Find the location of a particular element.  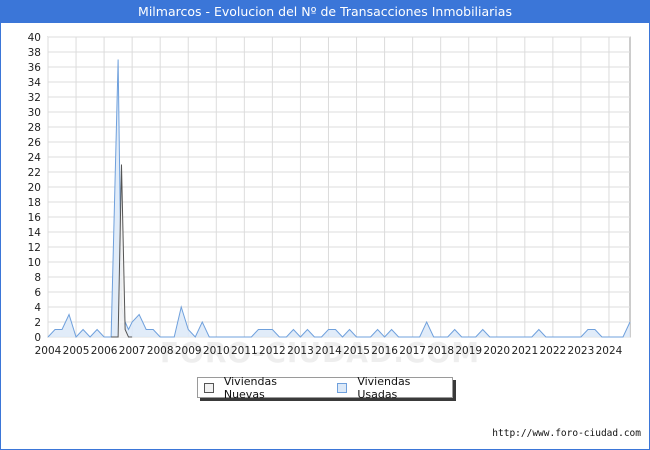

x-tick-label: 2015 is located at coordinates (356, 351).